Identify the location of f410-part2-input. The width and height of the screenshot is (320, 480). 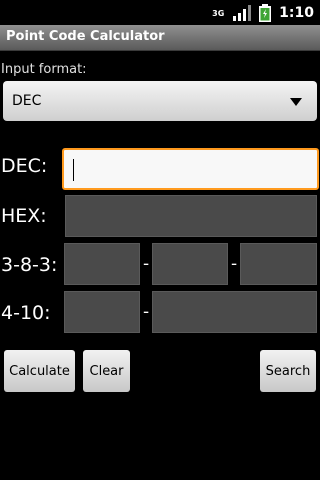
(234, 312).